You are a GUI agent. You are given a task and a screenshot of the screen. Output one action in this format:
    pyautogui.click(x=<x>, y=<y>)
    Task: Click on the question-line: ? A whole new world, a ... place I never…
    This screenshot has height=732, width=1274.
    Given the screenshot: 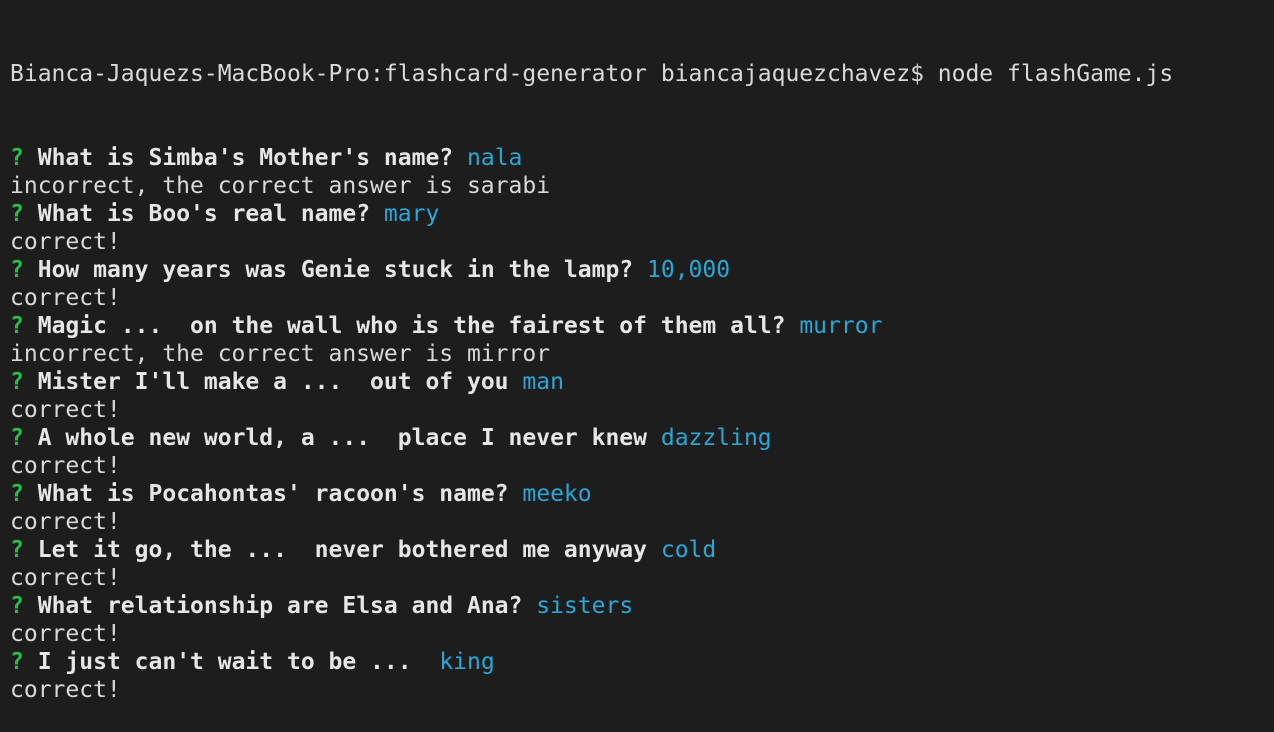 What is the action you would take?
    pyautogui.click(x=642, y=438)
    